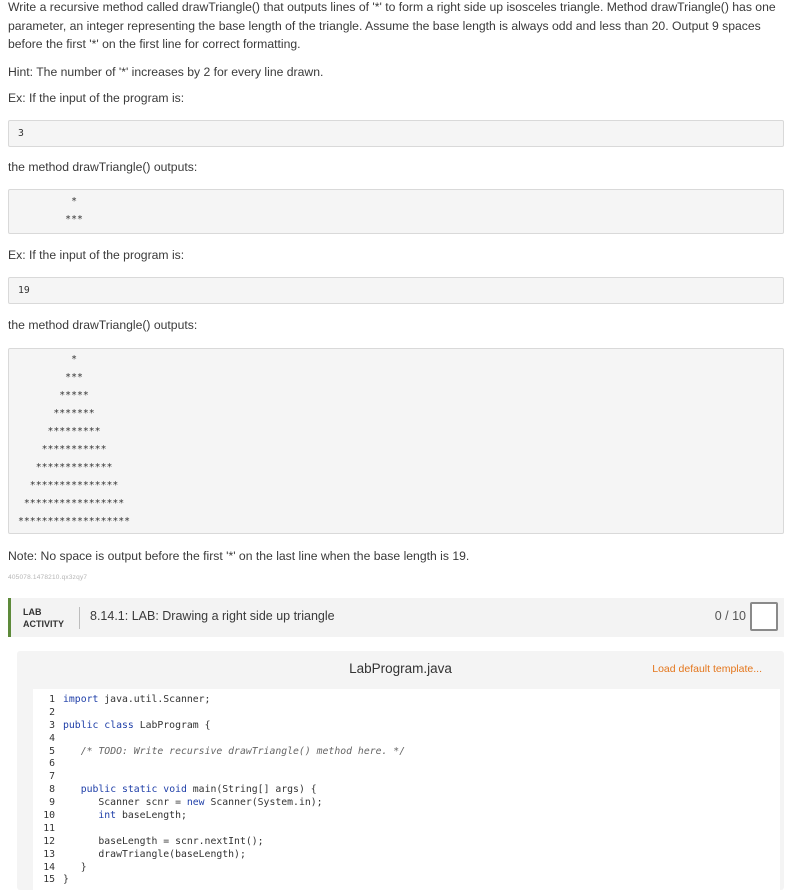 The height and width of the screenshot is (890, 797). Describe the element at coordinates (43, 618) in the screenshot. I see `lab-activity-tag: LAB ACTIVITY` at that location.